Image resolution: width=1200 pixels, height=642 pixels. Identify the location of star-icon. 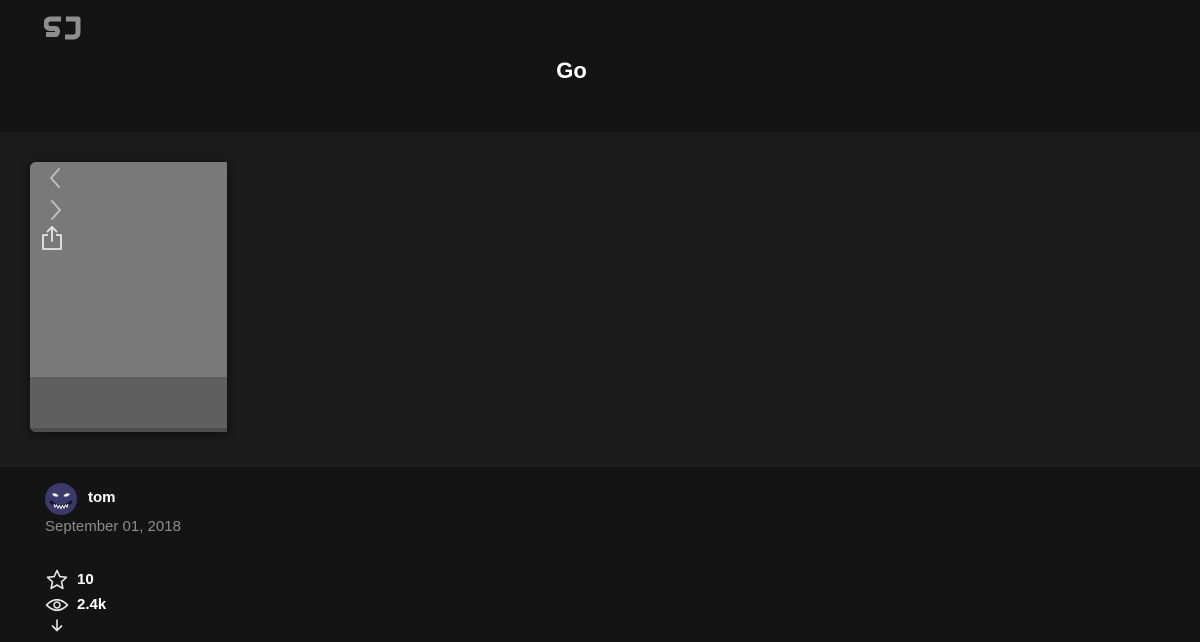
(57, 579).